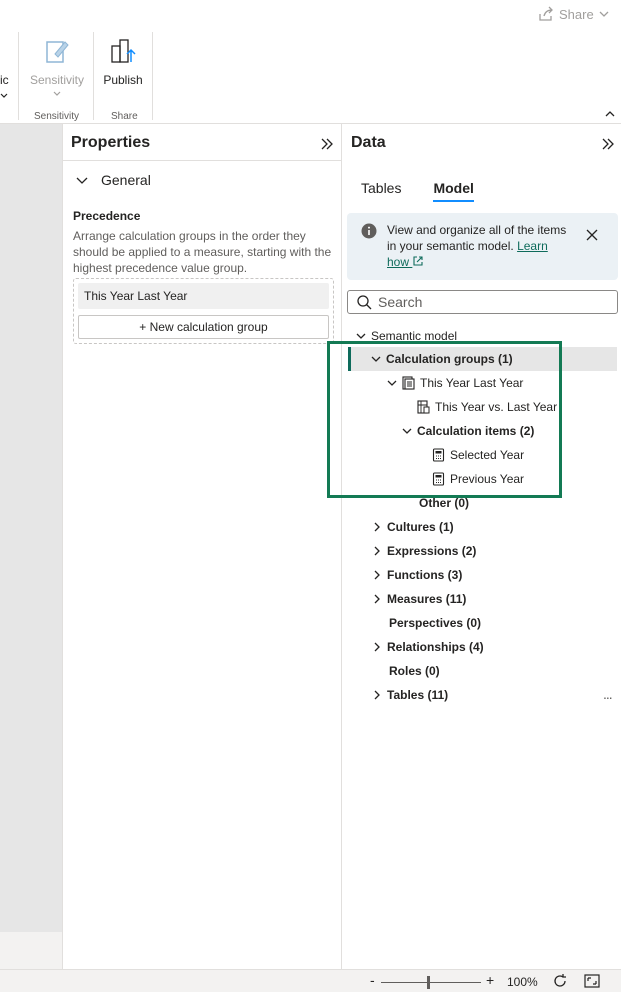 The image size is (621, 992). Describe the element at coordinates (418, 695) in the screenshot. I see `tree-label: Tables (11)` at that location.